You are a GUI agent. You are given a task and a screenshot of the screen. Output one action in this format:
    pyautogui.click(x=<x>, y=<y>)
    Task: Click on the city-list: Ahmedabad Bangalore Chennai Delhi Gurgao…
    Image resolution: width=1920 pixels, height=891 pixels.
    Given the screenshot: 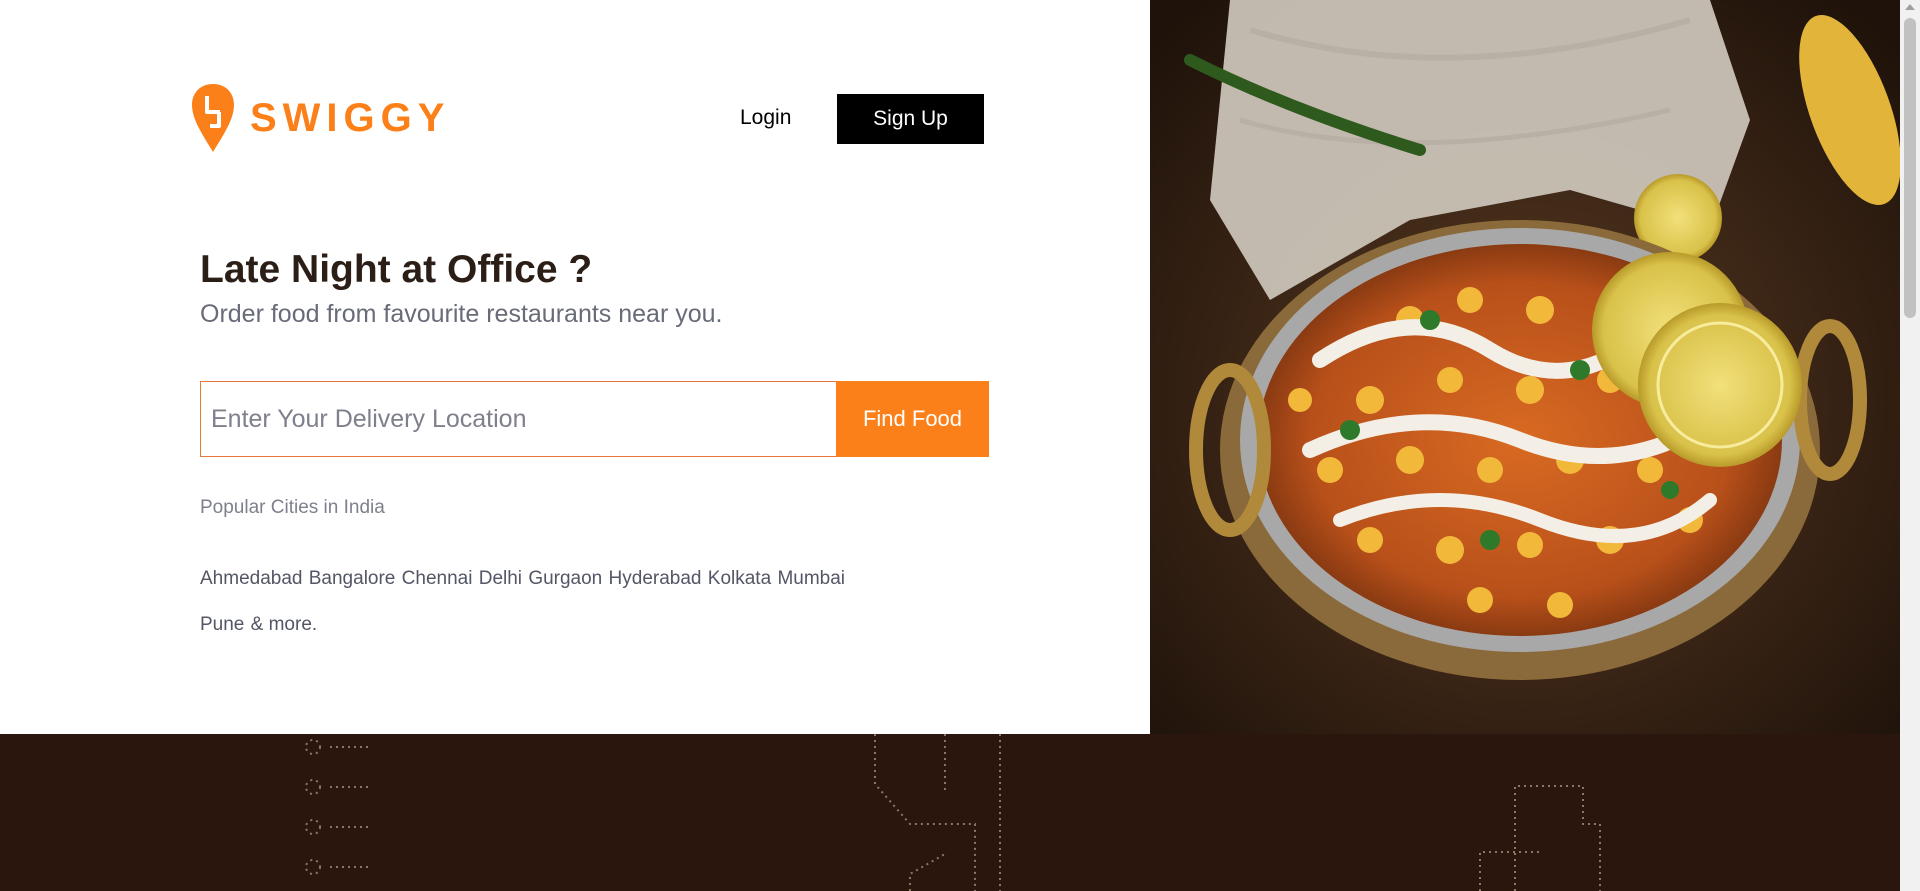 What is the action you would take?
    pyautogui.click(x=570, y=602)
    